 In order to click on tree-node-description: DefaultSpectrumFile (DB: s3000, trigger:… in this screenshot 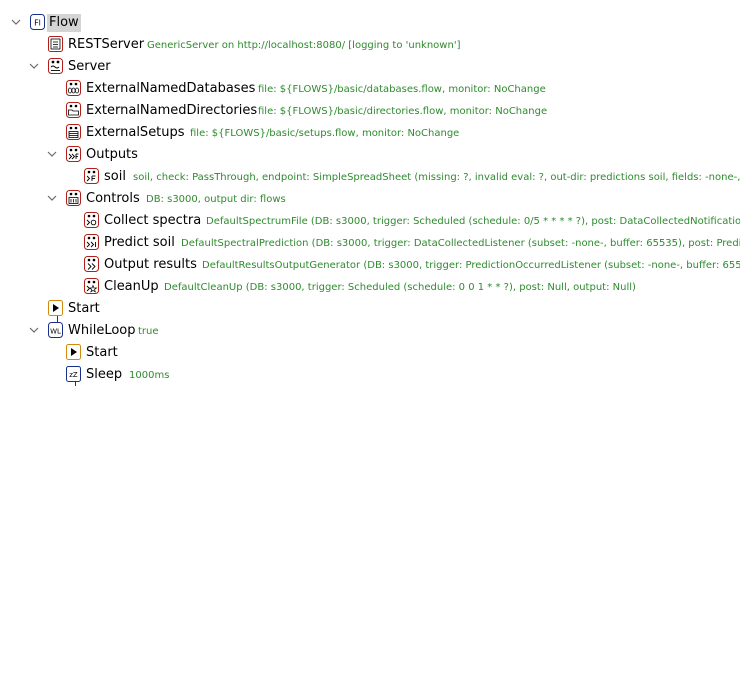, I will do `click(473, 221)`.